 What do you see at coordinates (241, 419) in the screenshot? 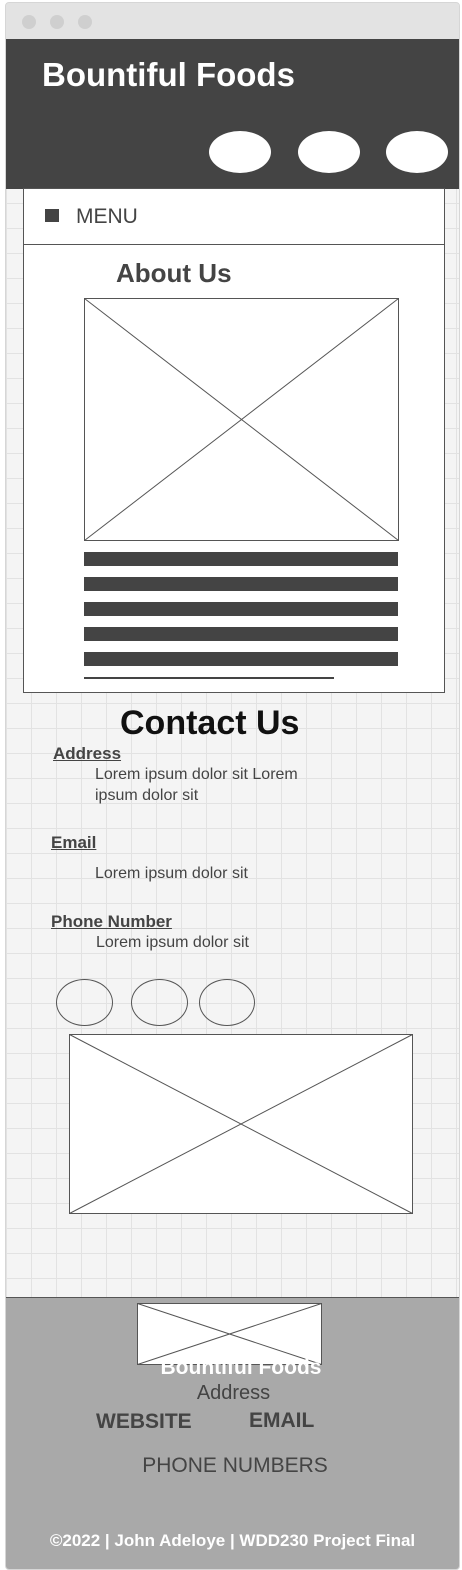
I see `about-image-placeholder` at bounding box center [241, 419].